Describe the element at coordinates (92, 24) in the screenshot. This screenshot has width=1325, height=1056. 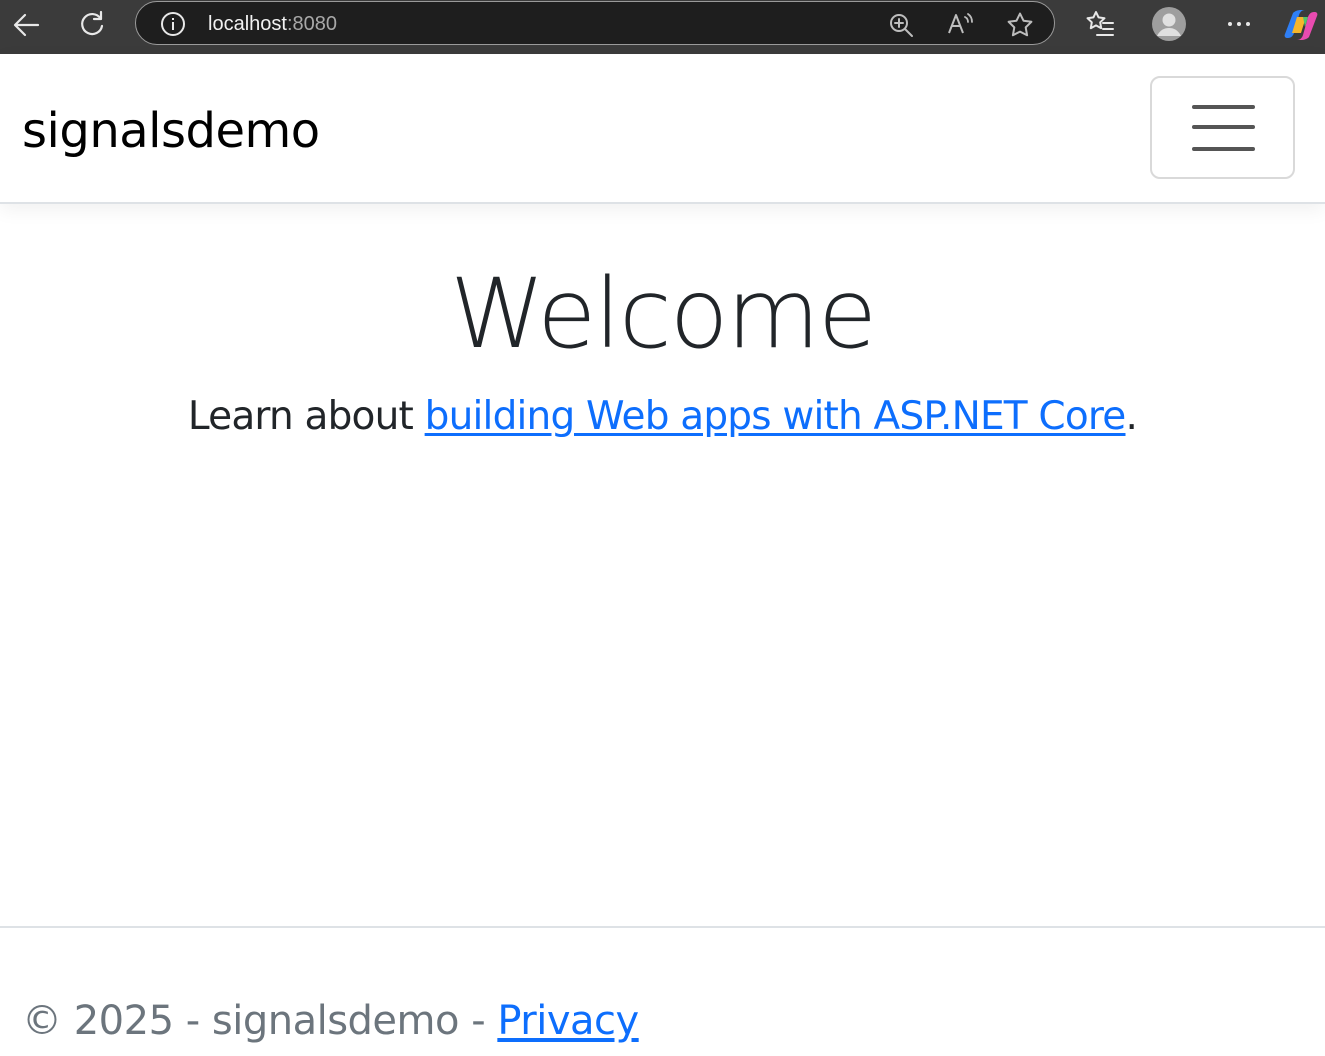
I see `refresh-icon` at that location.